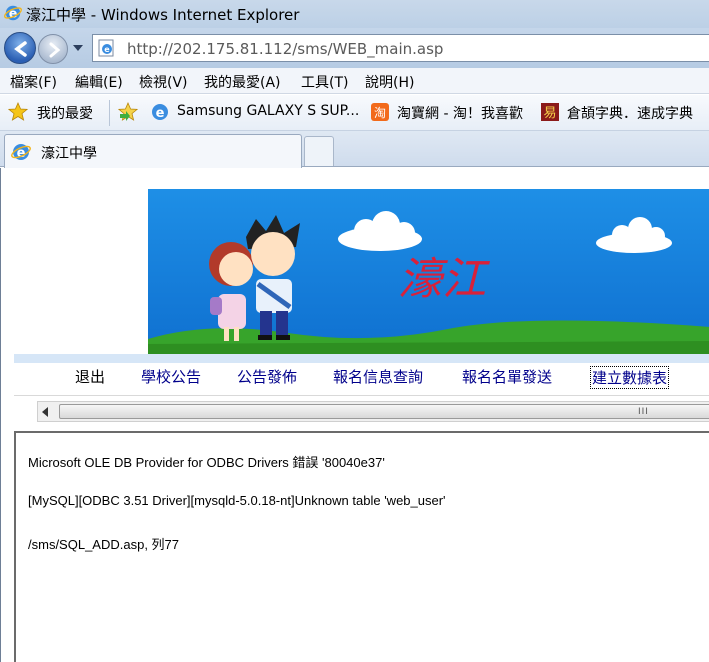  What do you see at coordinates (69, 154) in the screenshot?
I see `tab-label: 濠江中學` at bounding box center [69, 154].